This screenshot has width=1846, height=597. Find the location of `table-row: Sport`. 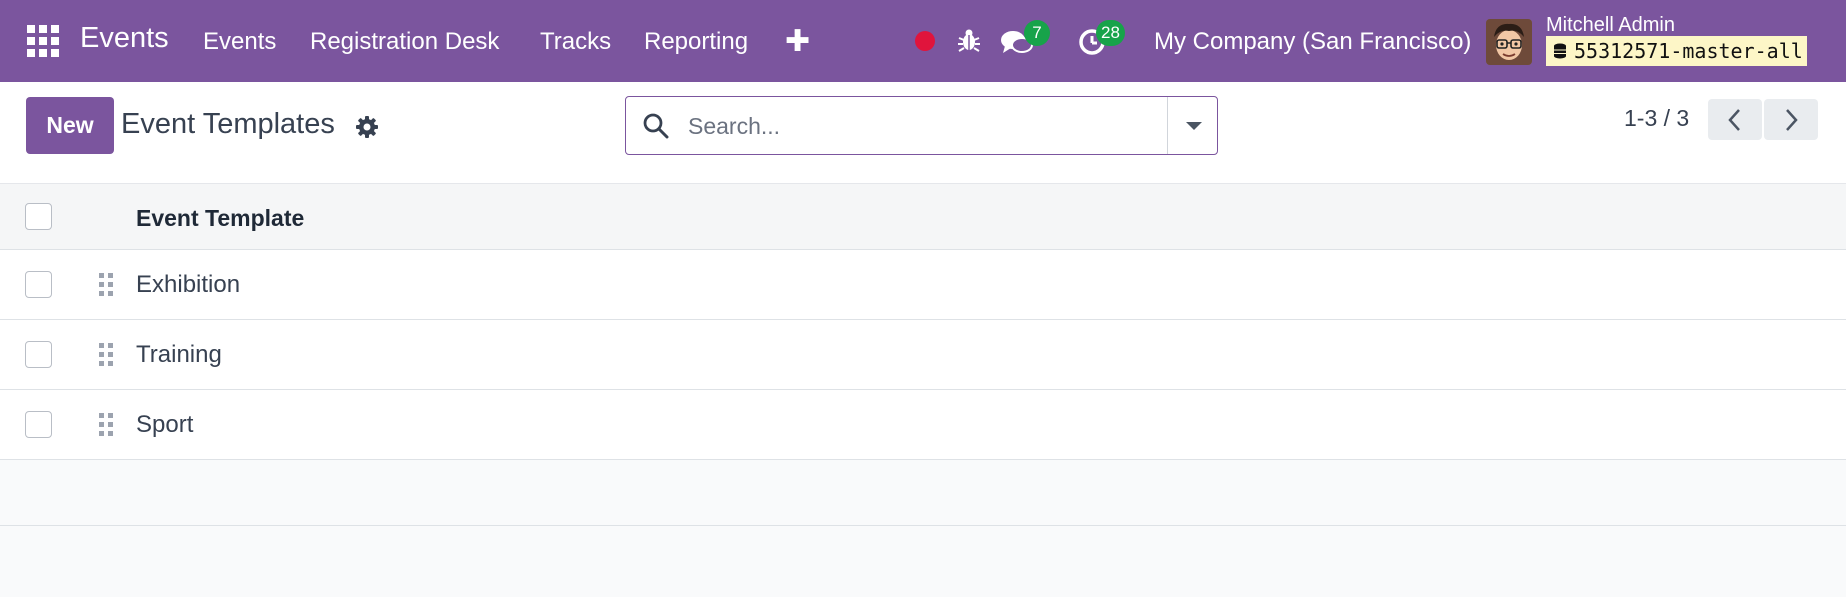

table-row: Sport is located at coordinates (923, 425).